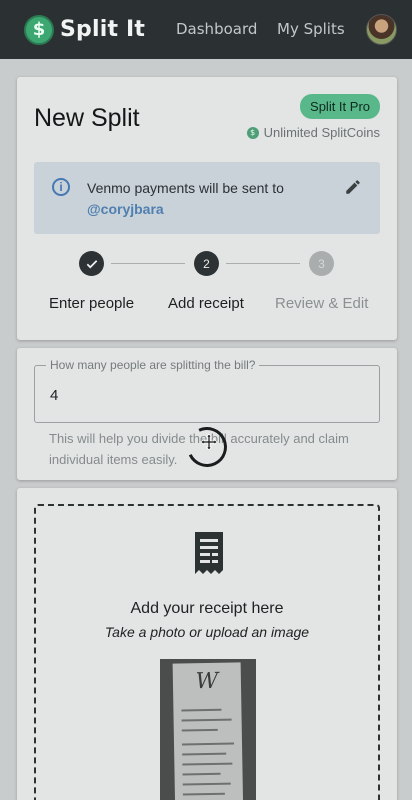 This screenshot has width=412, height=800. I want to click on receipt-icon, so click(209, 553).